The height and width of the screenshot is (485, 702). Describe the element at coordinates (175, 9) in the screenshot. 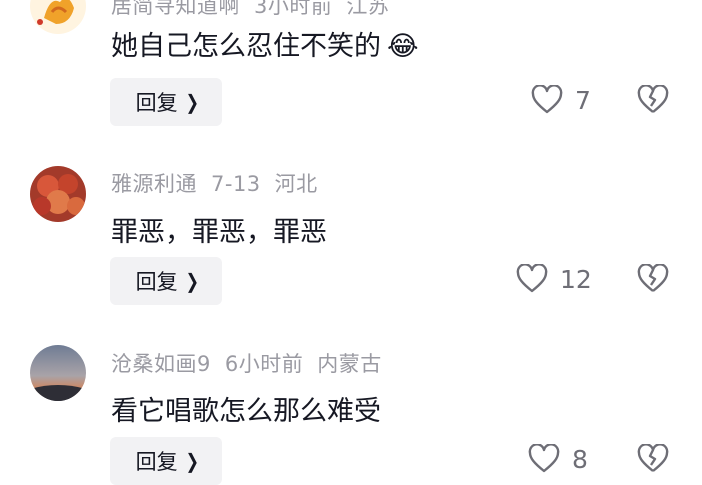

I see `username: 居简寻知道啊` at that location.